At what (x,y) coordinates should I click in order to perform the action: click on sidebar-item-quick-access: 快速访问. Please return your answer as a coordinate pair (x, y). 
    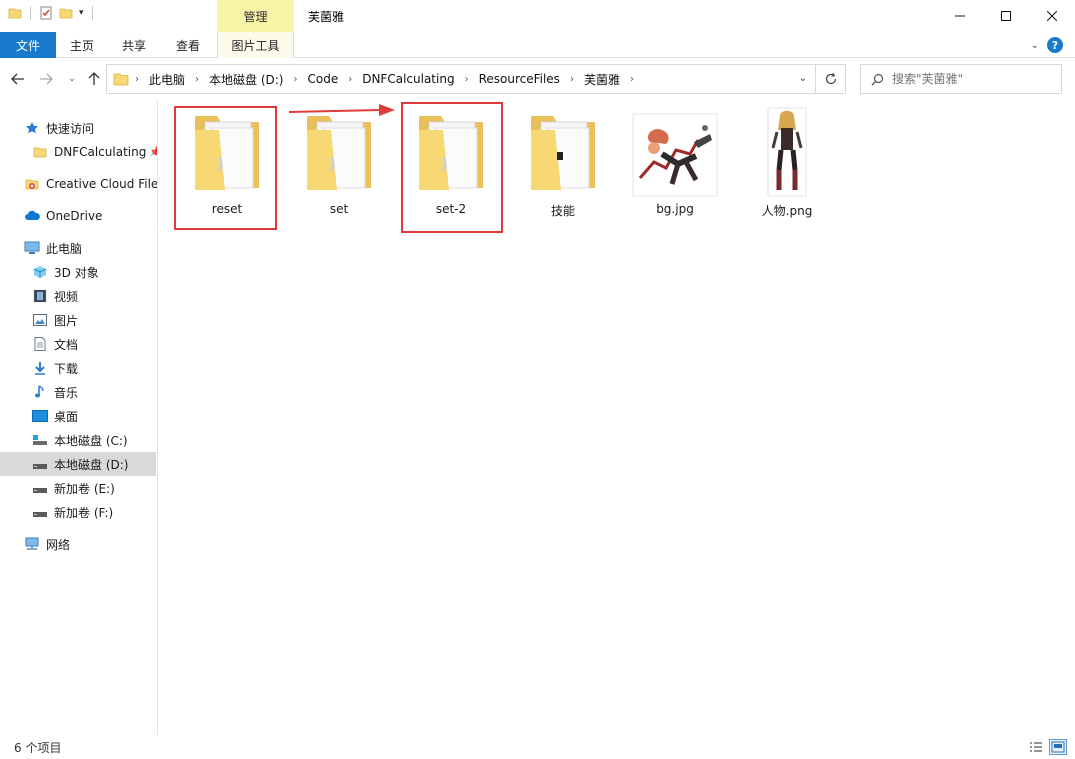
    Looking at the image, I should click on (78, 128).